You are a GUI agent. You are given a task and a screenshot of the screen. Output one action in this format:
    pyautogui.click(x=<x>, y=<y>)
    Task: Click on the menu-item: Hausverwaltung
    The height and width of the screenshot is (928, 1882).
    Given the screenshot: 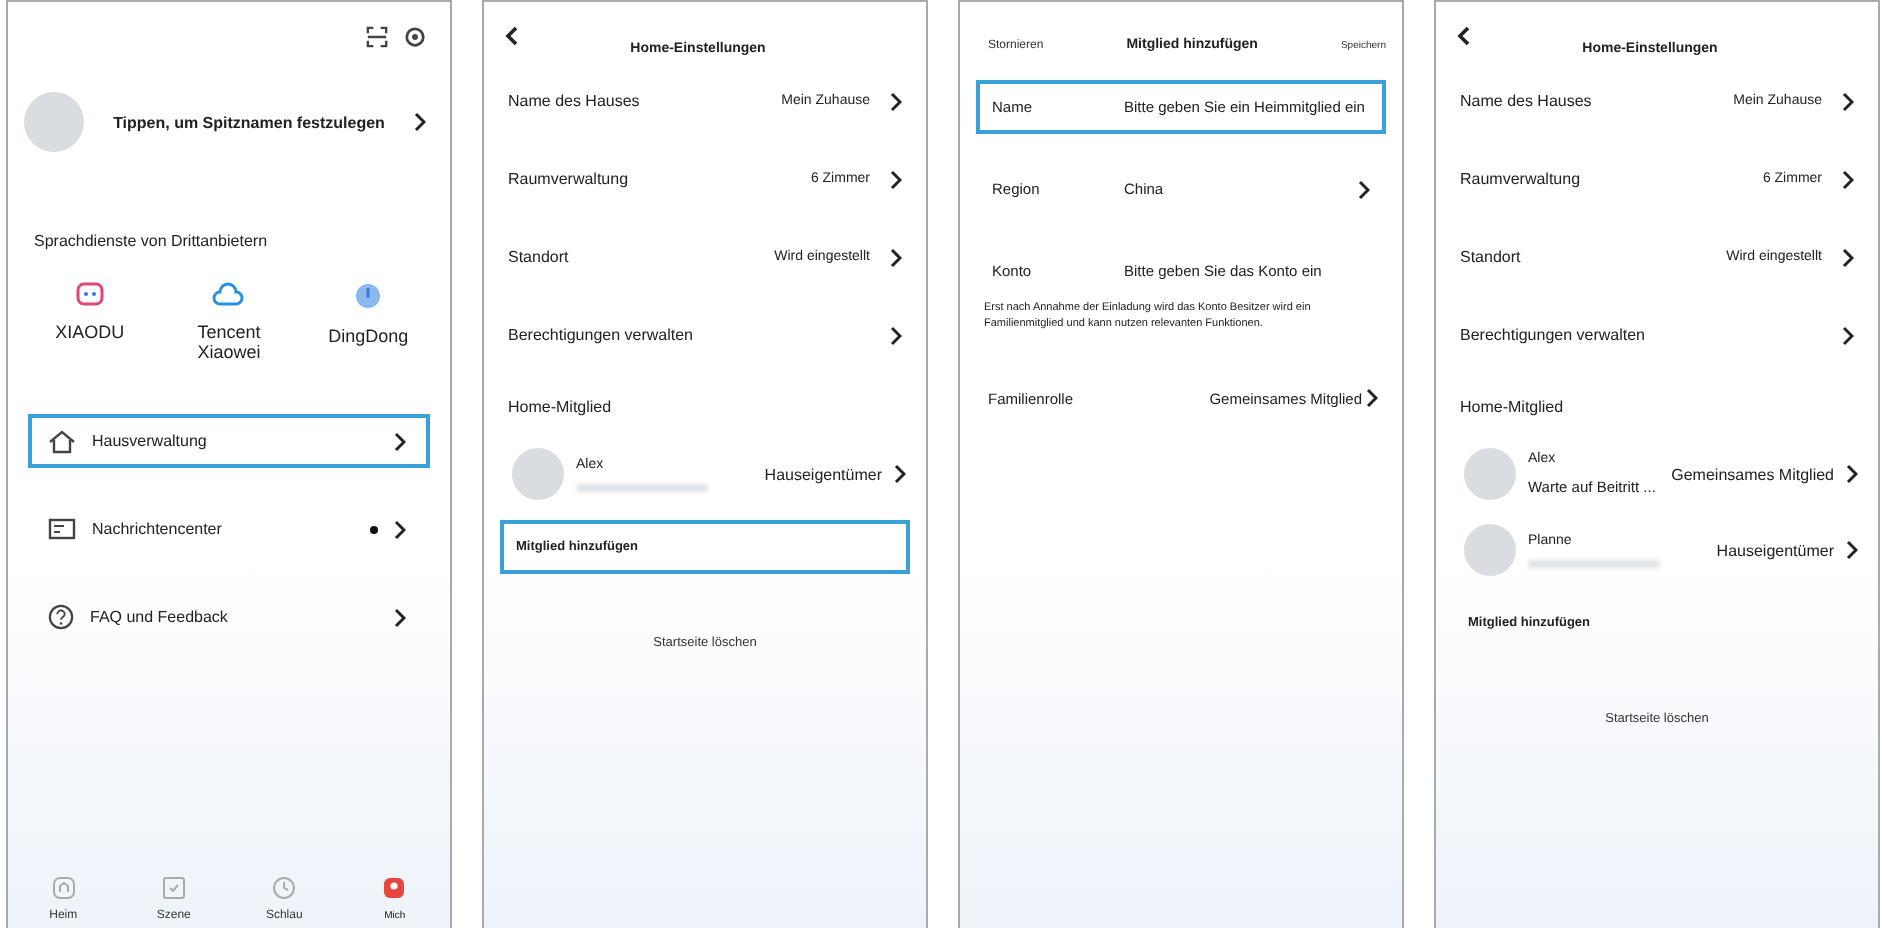 What is the action you would take?
    pyautogui.click(x=229, y=441)
    